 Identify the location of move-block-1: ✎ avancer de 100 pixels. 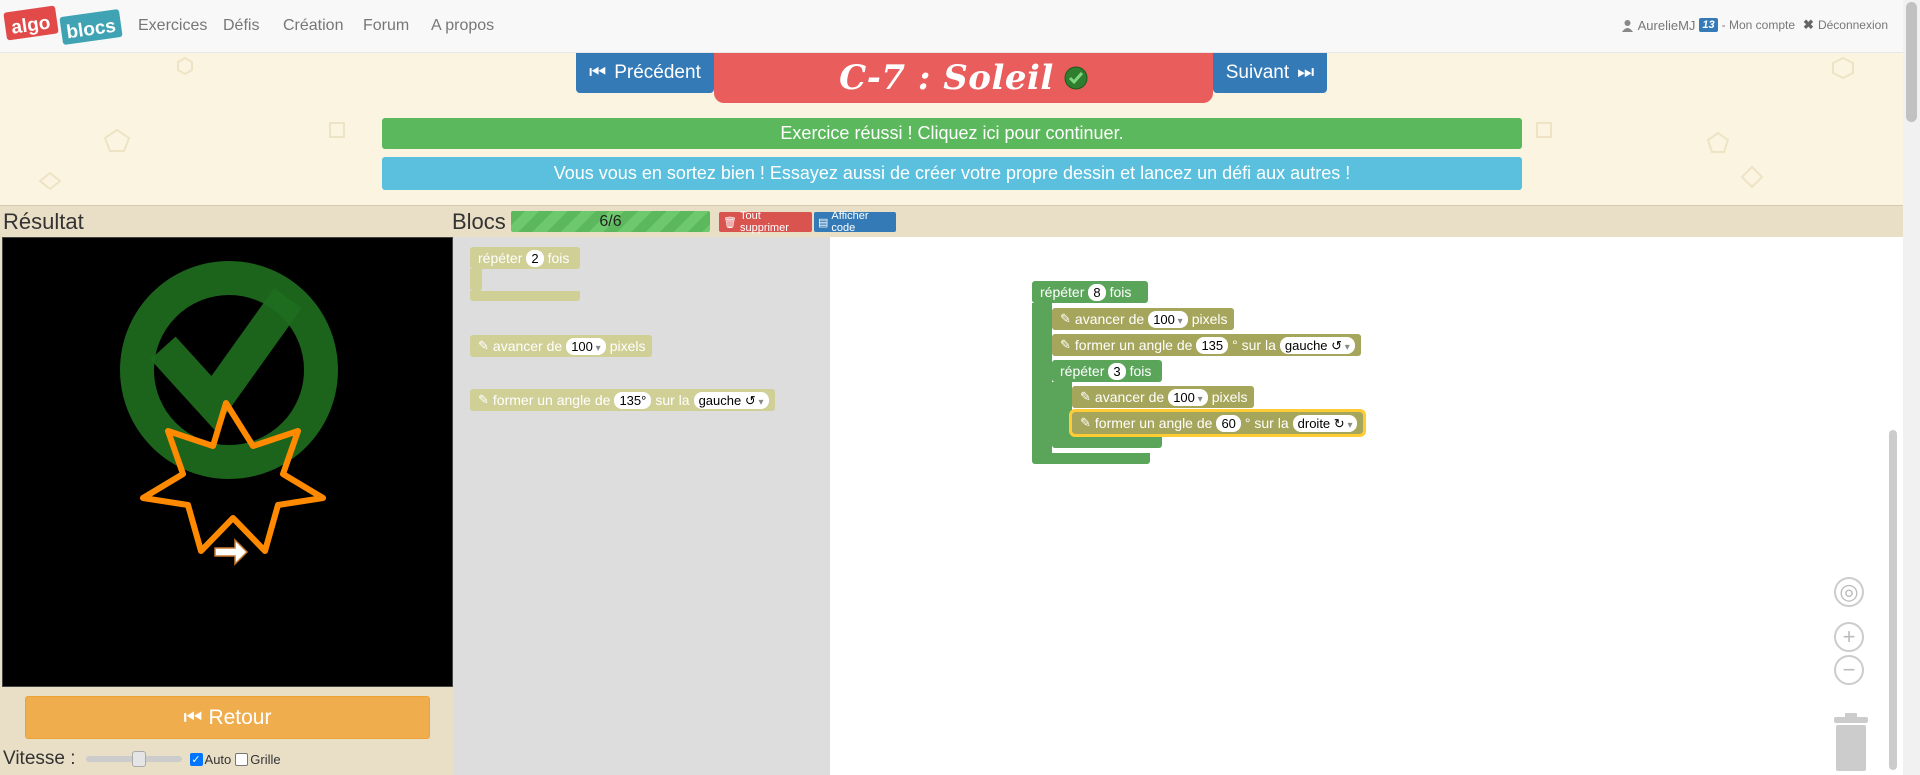
(1143, 319).